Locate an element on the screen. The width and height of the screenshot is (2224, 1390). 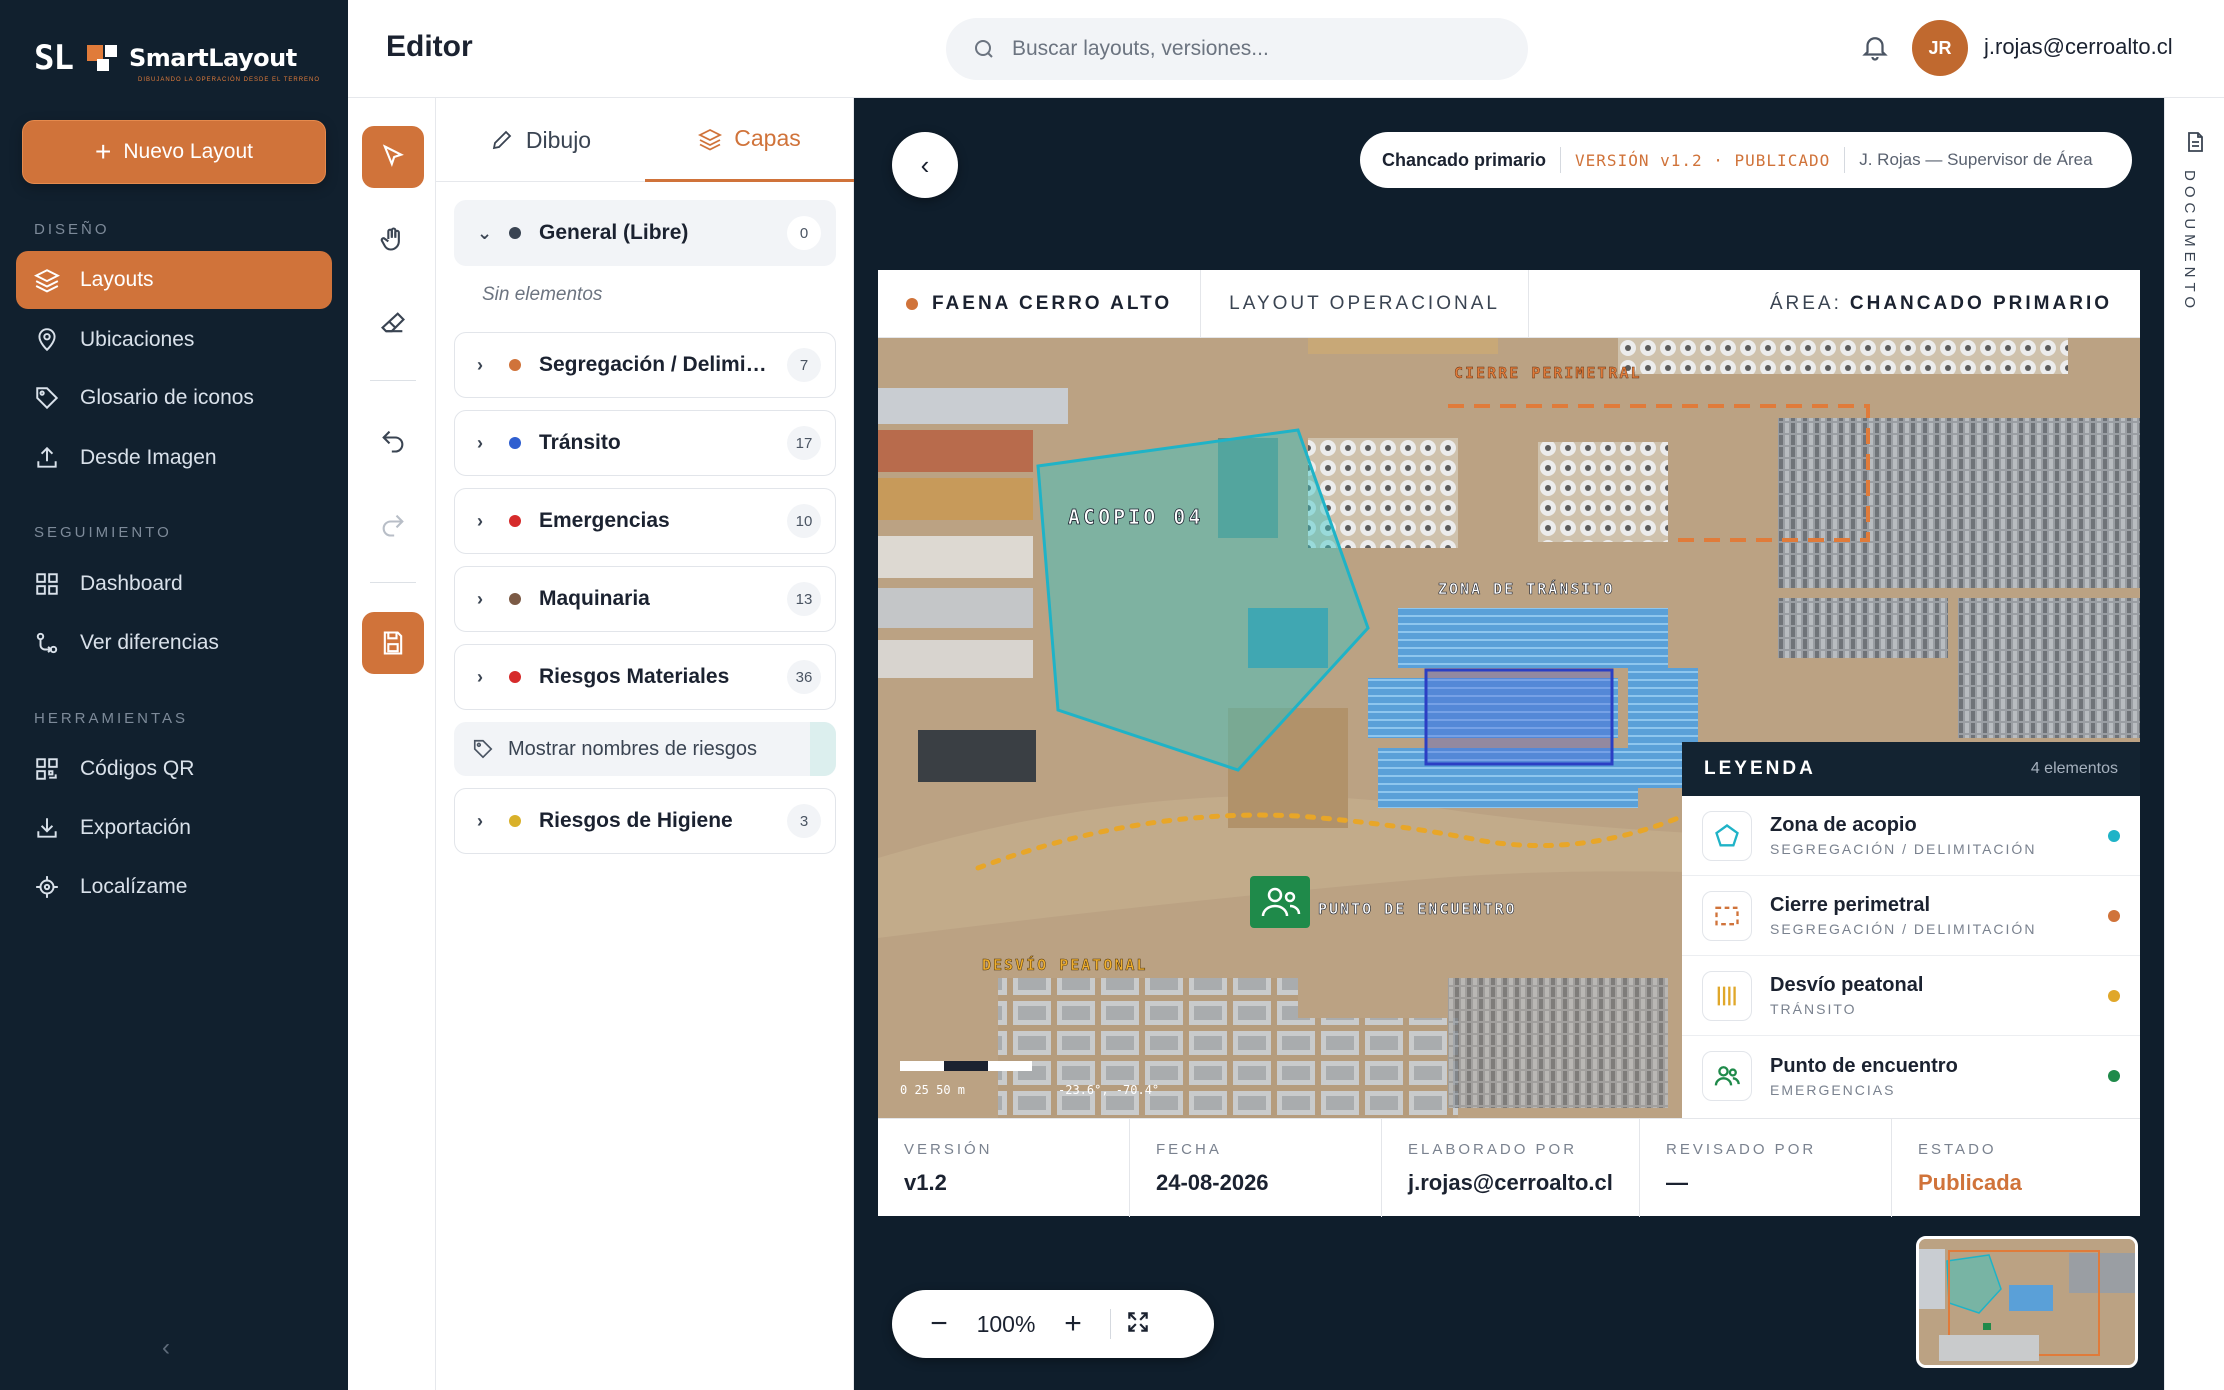
zoom-out-button: − is located at coordinates (939, 1324).